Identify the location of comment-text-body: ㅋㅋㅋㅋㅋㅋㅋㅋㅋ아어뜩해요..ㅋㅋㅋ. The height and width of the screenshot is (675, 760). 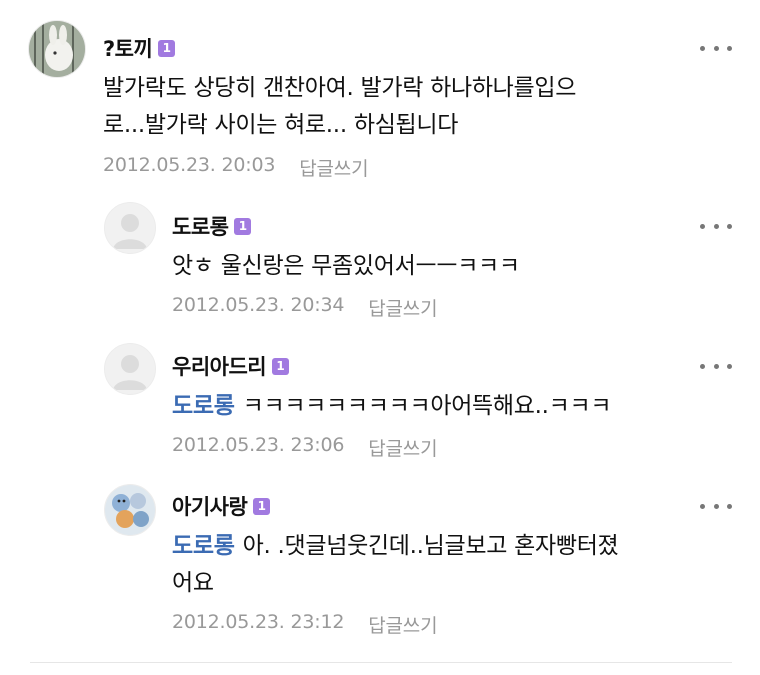
(427, 406).